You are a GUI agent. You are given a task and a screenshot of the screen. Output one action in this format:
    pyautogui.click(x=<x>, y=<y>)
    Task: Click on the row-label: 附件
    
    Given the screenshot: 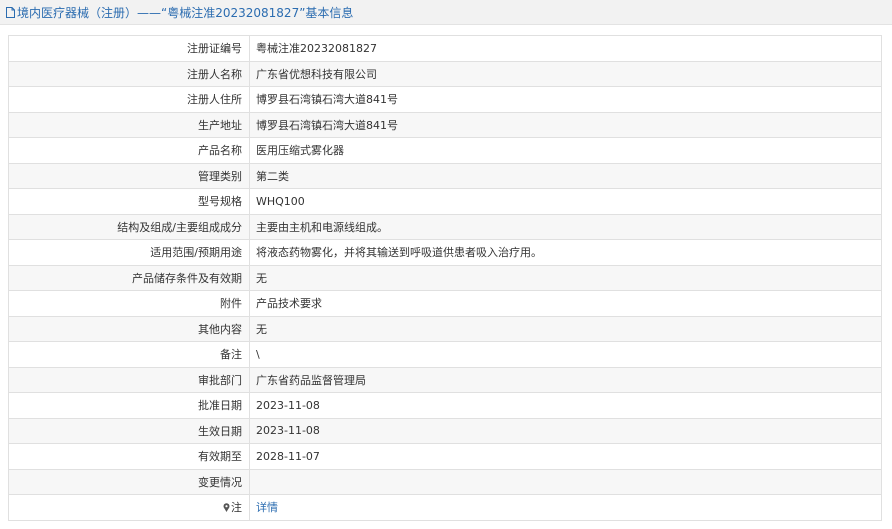 What is the action you would take?
    pyautogui.click(x=129, y=303)
    